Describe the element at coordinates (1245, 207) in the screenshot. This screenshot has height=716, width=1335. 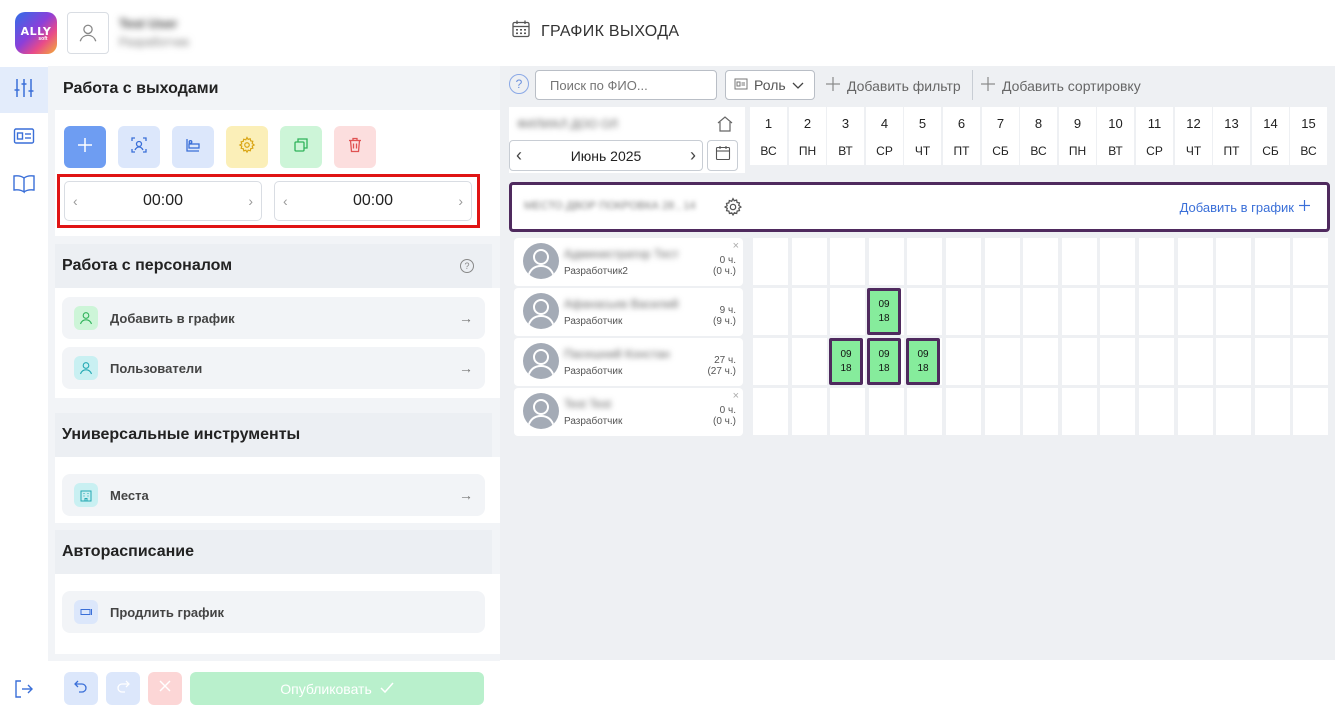
I see `add-to-schedule-link: Добавить в график` at that location.